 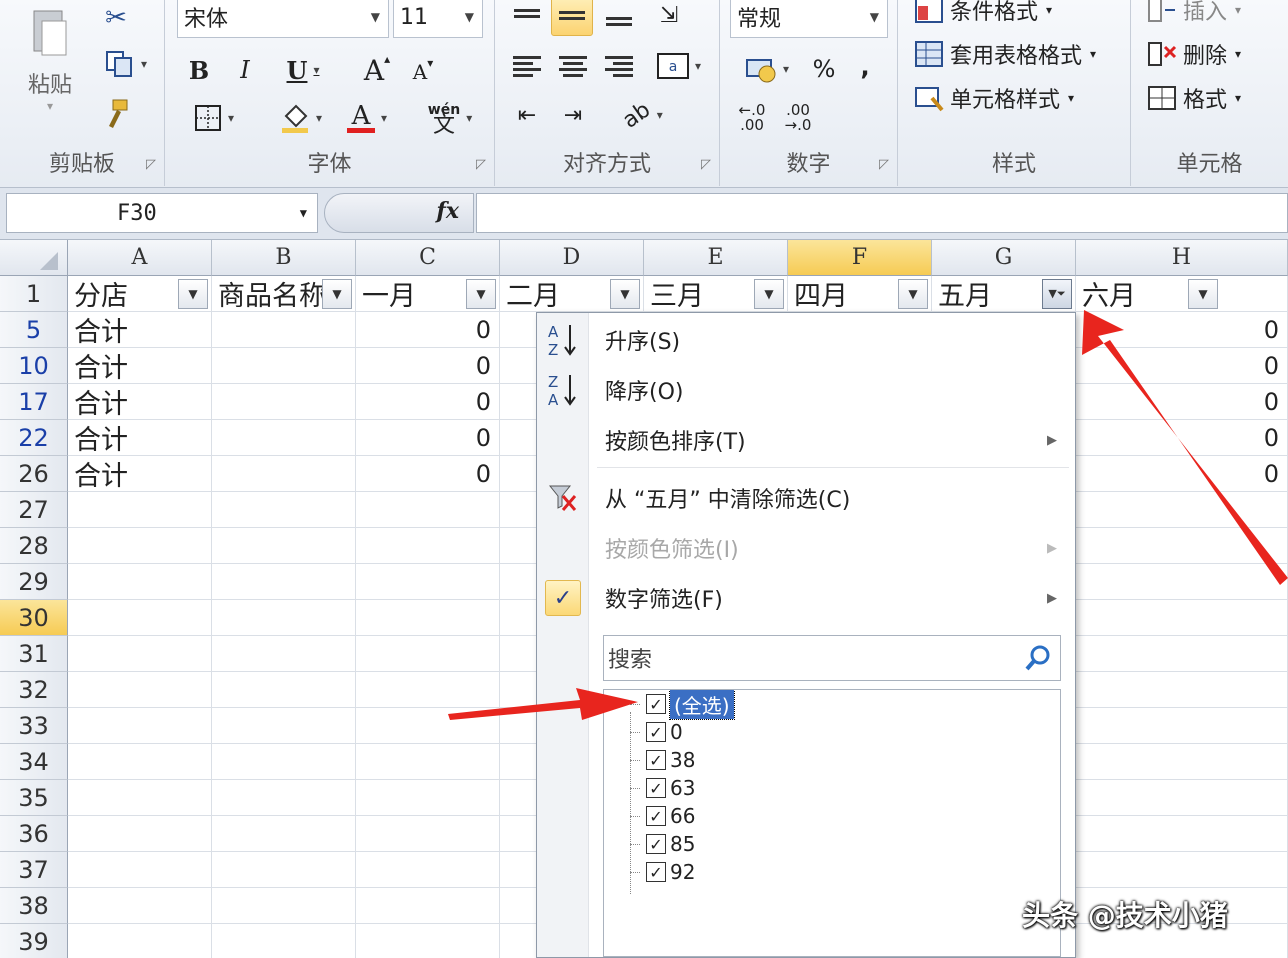 What do you see at coordinates (1182, 834) in the screenshot?
I see `cell-h36` at bounding box center [1182, 834].